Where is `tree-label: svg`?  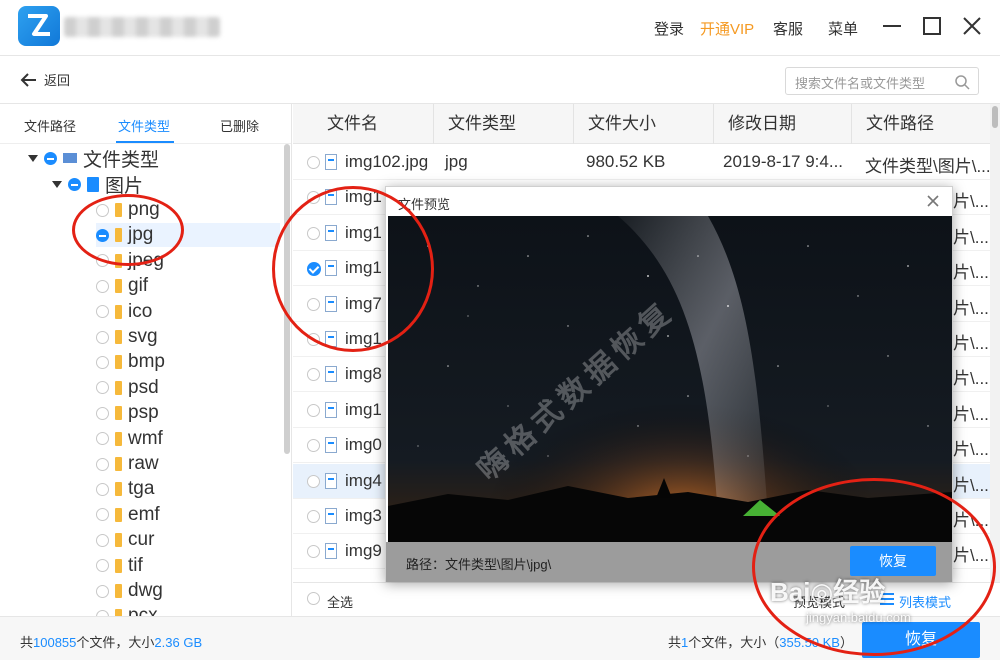
tree-label: svg is located at coordinates (143, 336).